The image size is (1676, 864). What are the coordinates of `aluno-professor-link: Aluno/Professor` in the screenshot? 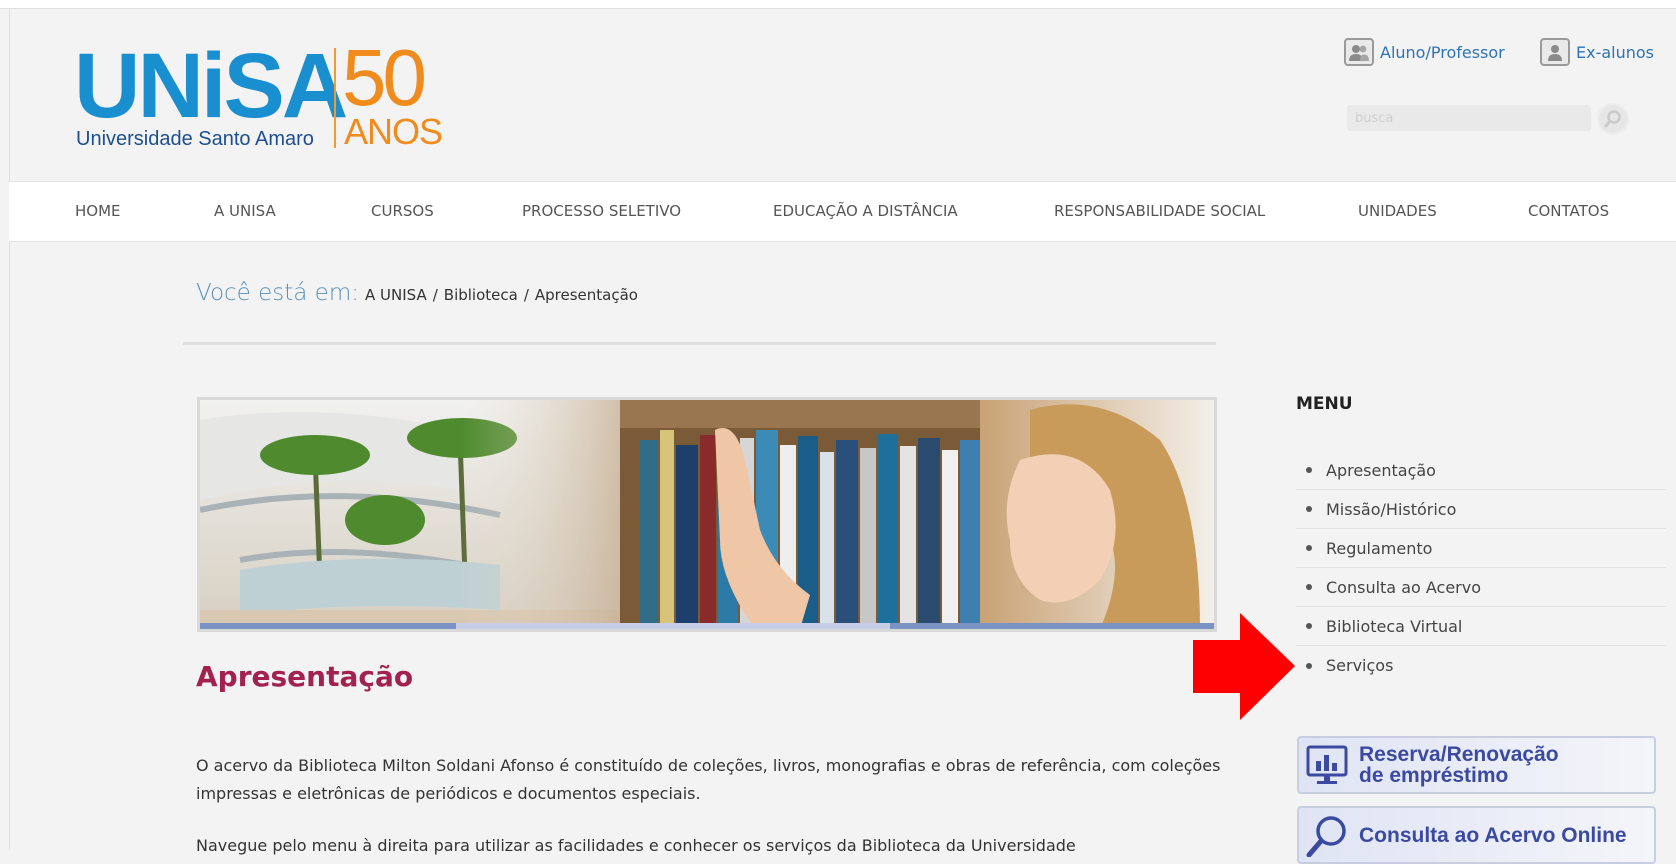 It's located at (1424, 52).